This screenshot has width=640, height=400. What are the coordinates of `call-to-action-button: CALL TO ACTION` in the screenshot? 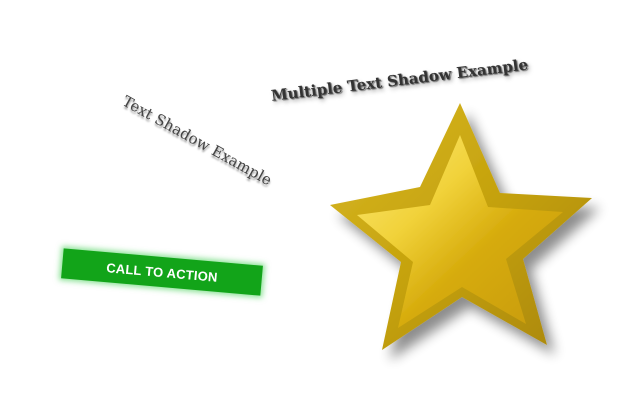 It's located at (162, 272).